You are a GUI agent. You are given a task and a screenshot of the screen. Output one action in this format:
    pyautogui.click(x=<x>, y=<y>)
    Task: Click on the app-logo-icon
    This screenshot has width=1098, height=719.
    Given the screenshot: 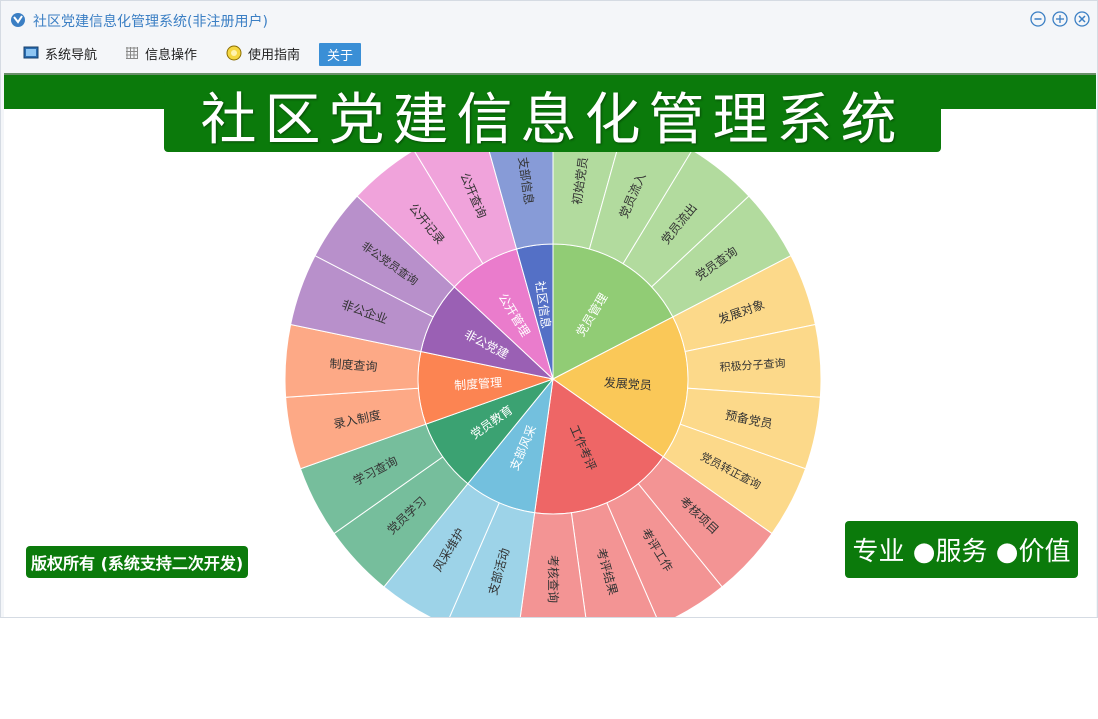 What is the action you would take?
    pyautogui.click(x=18, y=20)
    